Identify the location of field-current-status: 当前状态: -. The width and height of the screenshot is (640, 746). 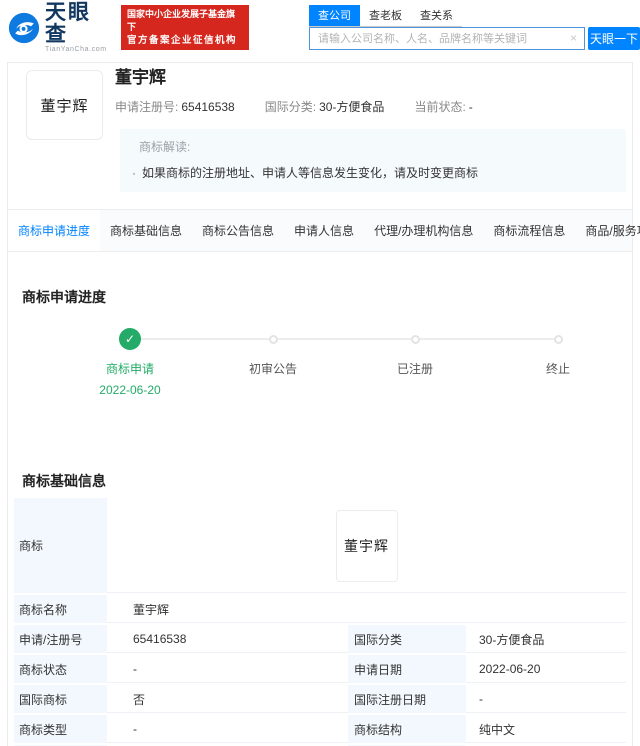
(443, 107).